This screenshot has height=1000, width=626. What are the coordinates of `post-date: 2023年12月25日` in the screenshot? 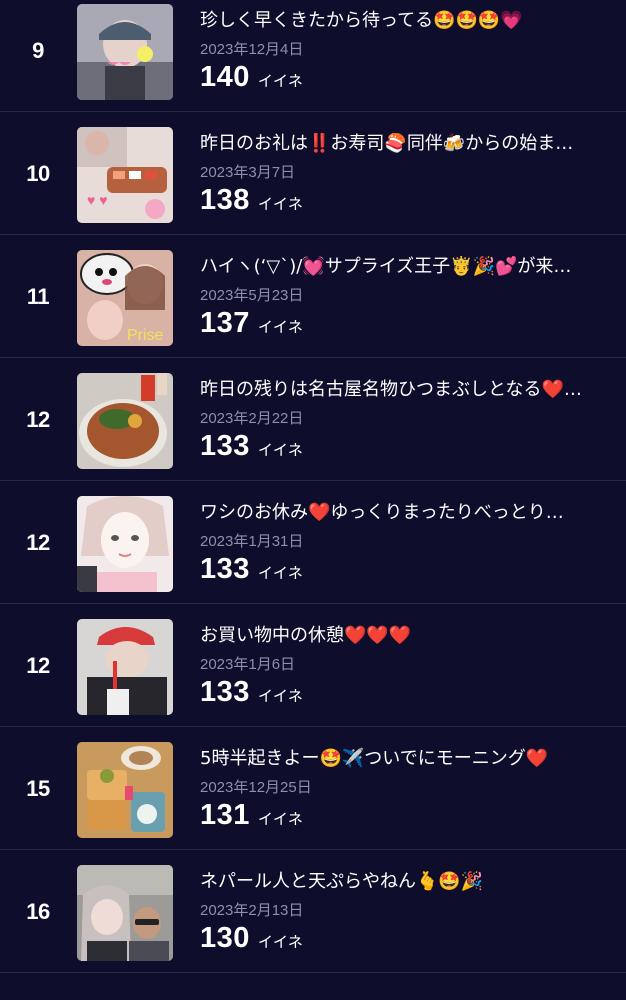 It's located at (256, 787).